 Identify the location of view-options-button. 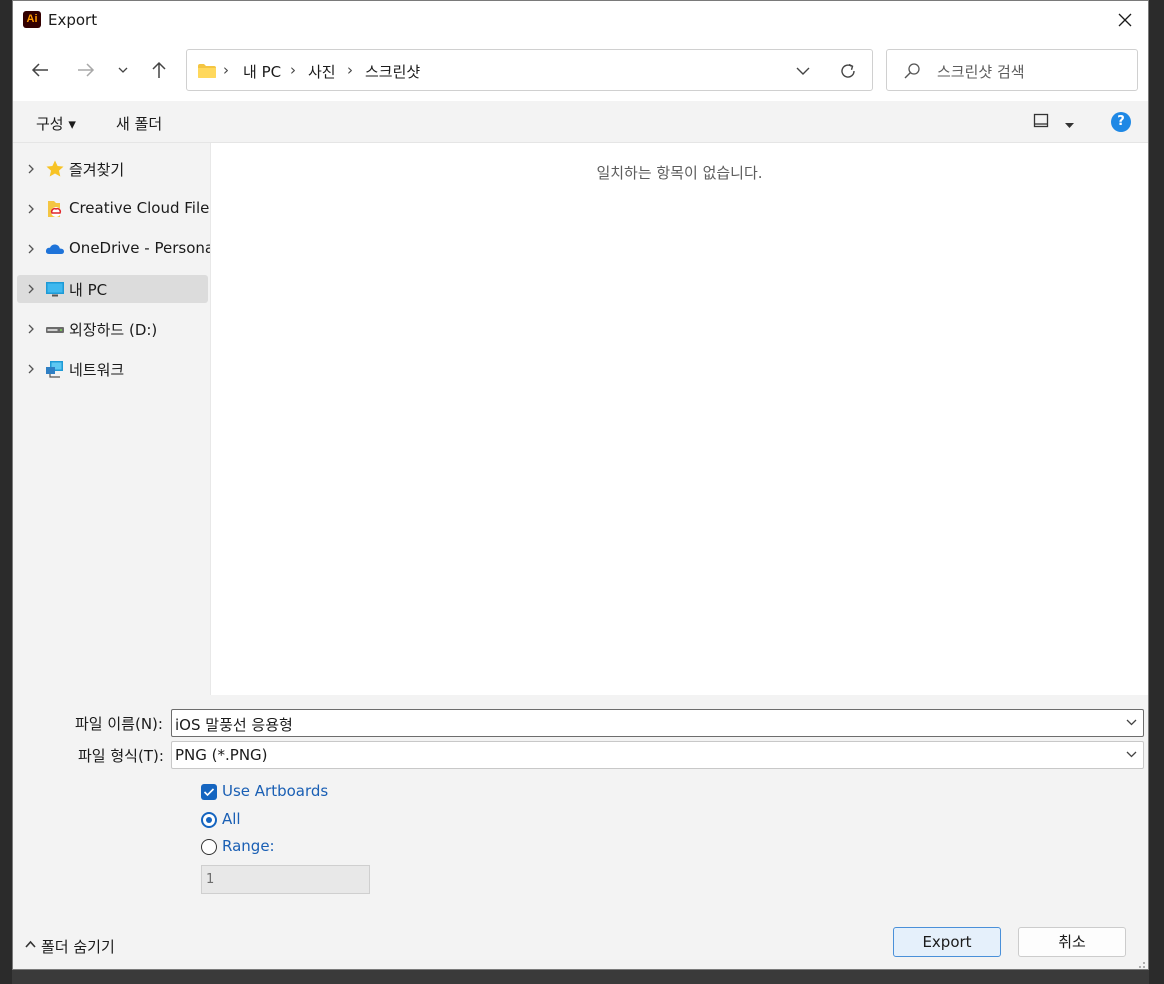
(1041, 123).